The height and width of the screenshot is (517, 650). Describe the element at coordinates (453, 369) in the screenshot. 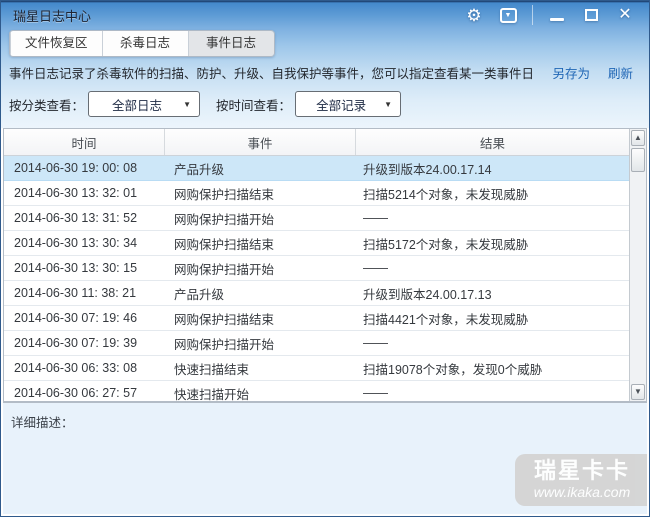

I see `cell-result: 扫描19078个对象，发现0个威胁` at that location.